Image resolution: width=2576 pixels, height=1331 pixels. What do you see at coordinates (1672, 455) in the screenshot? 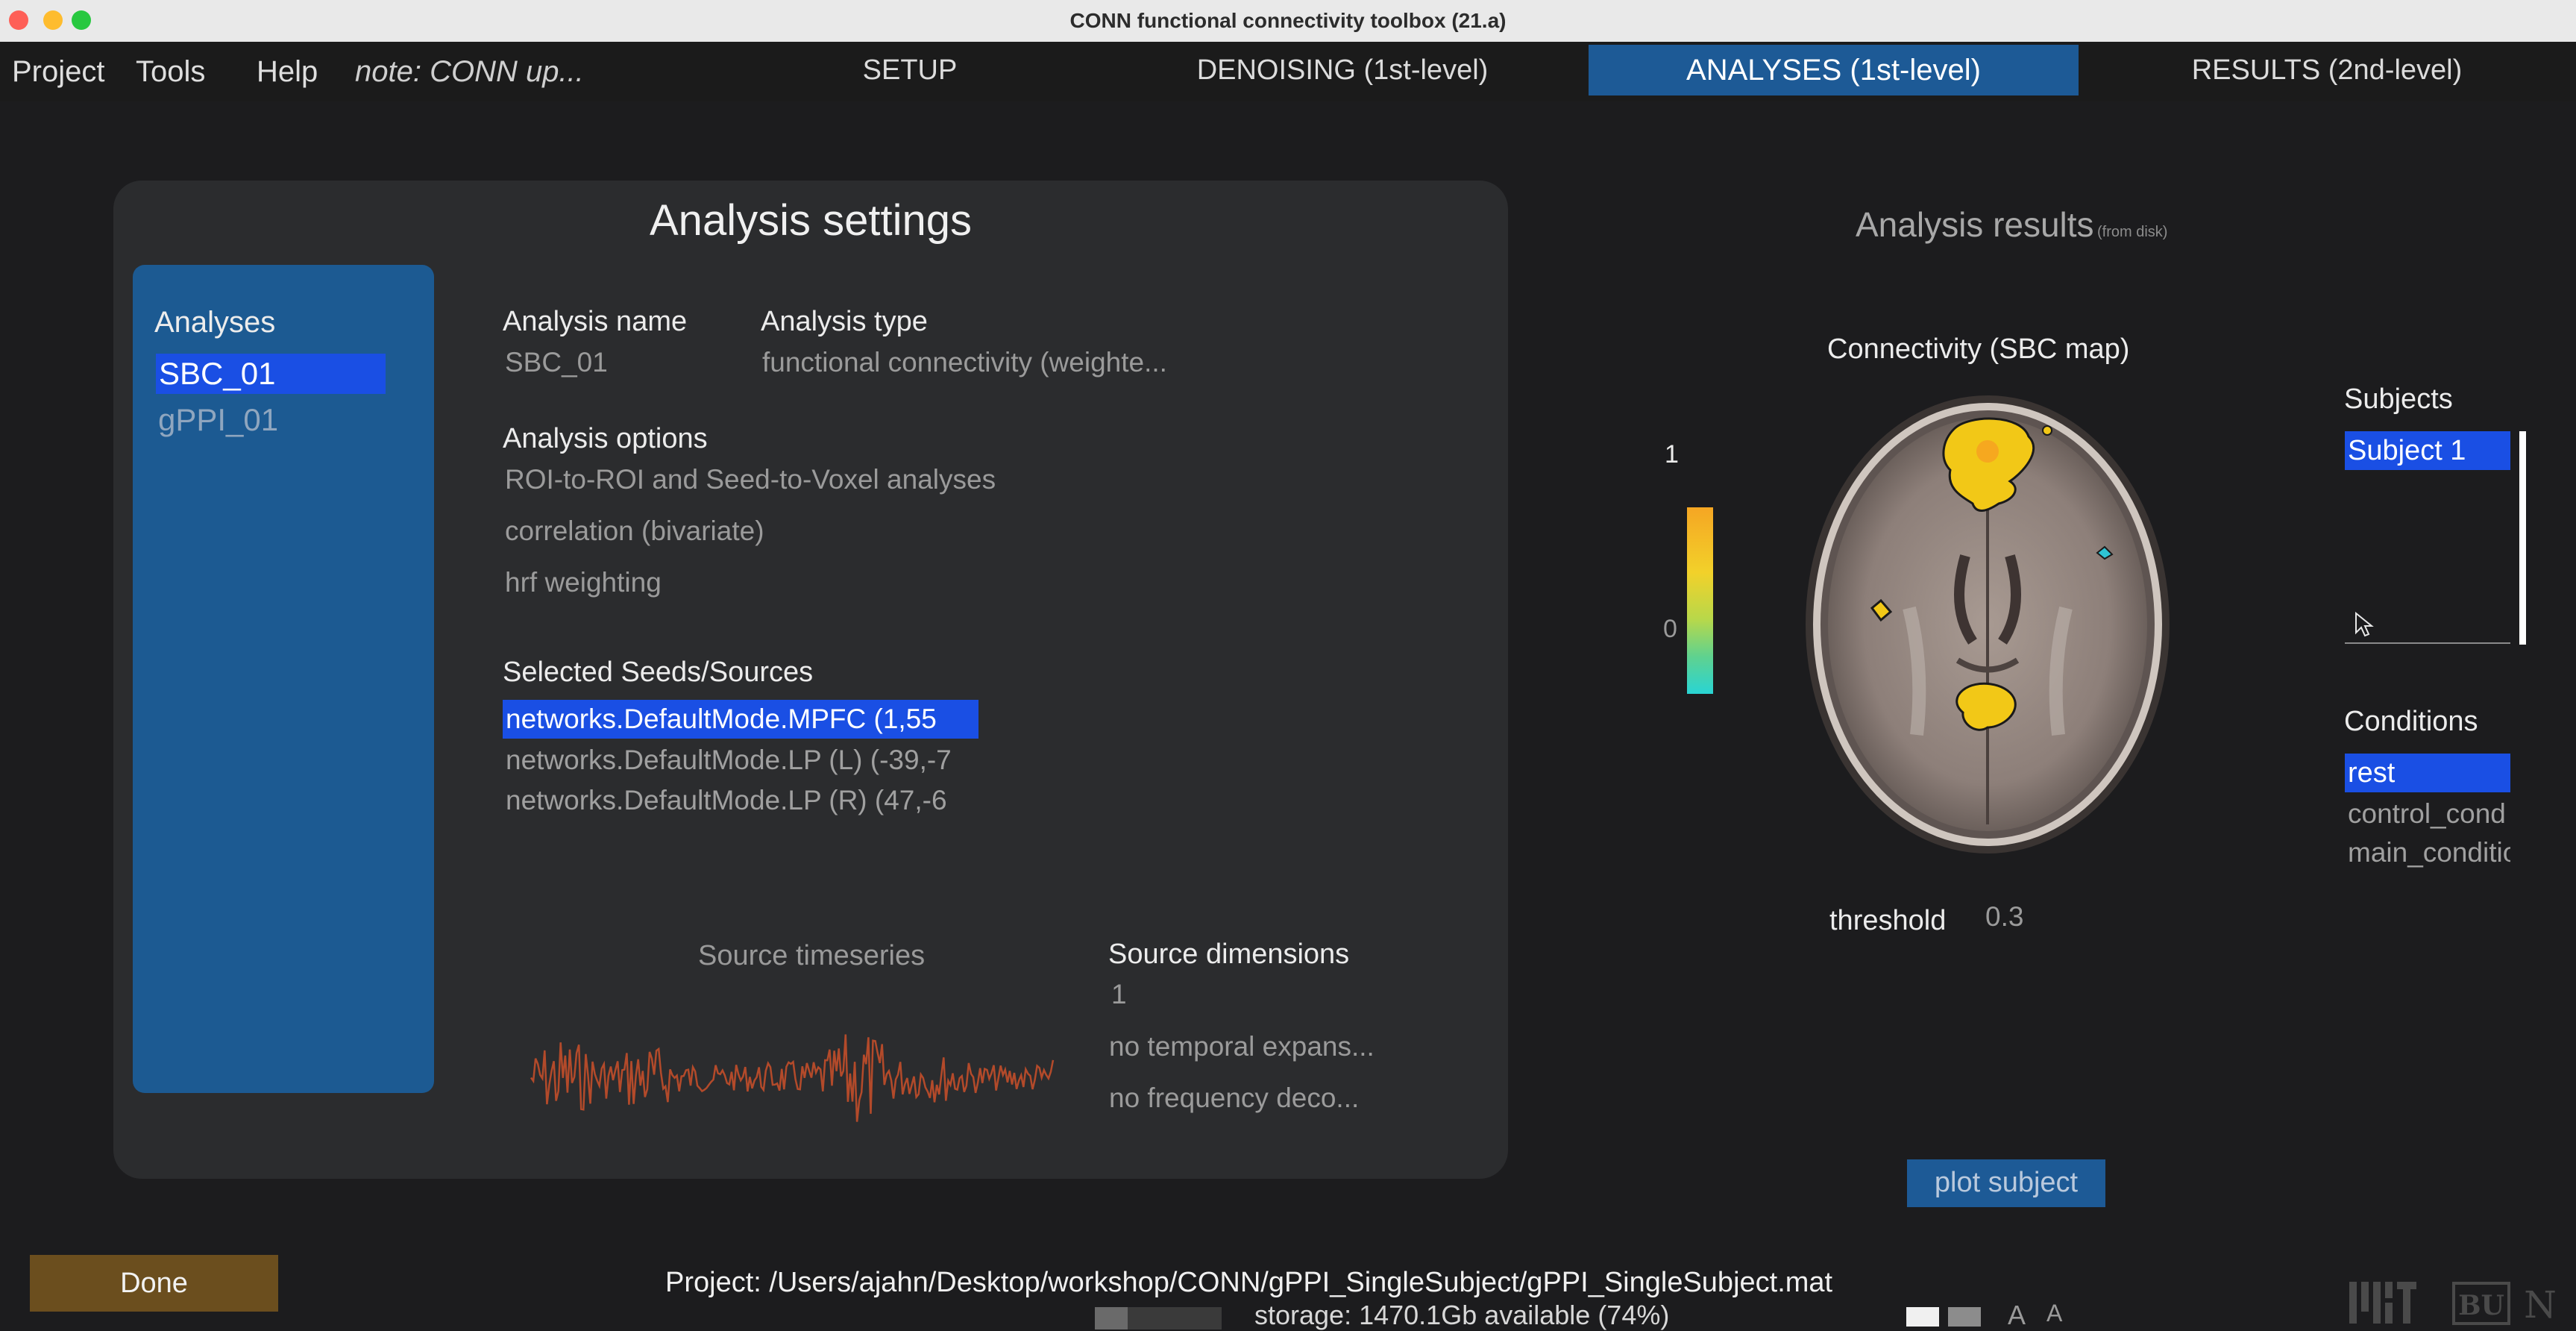
I see `colorbar-max-label: 1` at bounding box center [1672, 455].